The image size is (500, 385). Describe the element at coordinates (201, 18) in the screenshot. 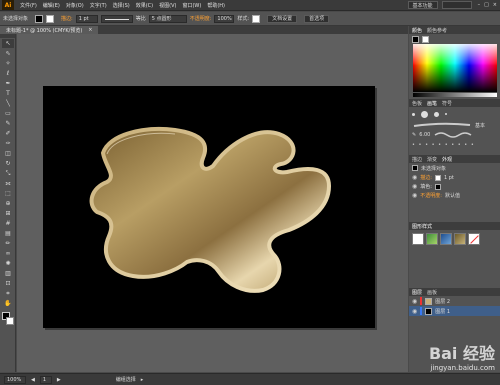

I see `opacity-label: 不透明度:` at that location.